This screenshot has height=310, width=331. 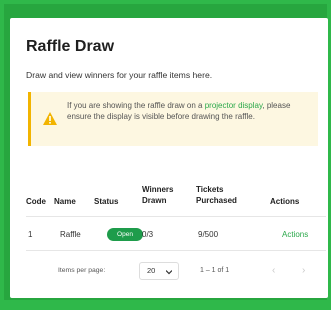 I want to click on items-per-page-select: 20, so click(x=159, y=271).